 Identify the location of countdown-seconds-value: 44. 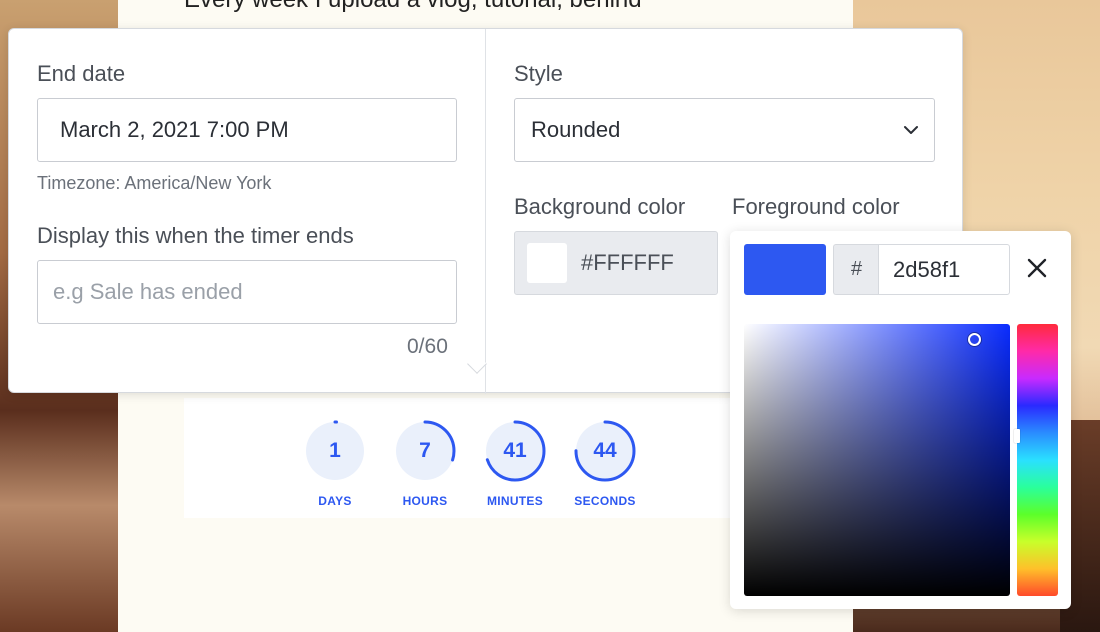
(605, 450).